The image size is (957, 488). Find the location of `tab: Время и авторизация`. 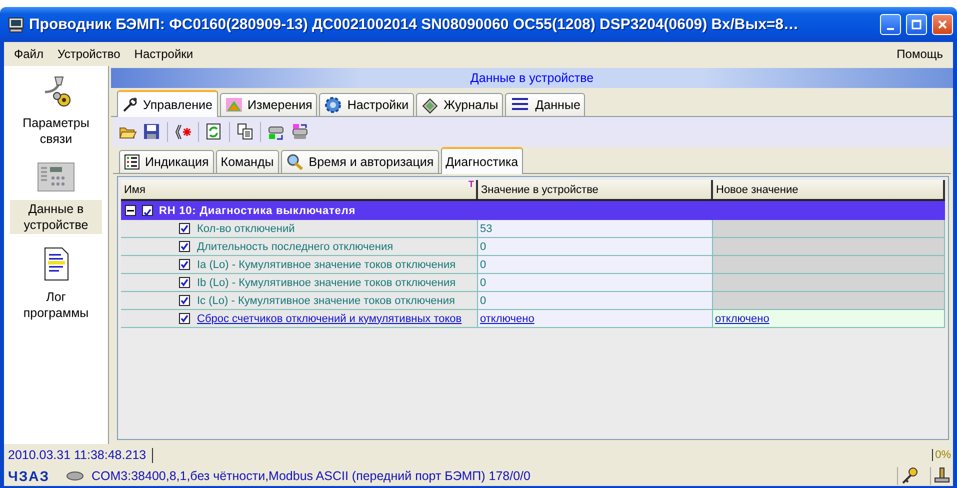

tab: Время и авторизация is located at coordinates (359, 161).